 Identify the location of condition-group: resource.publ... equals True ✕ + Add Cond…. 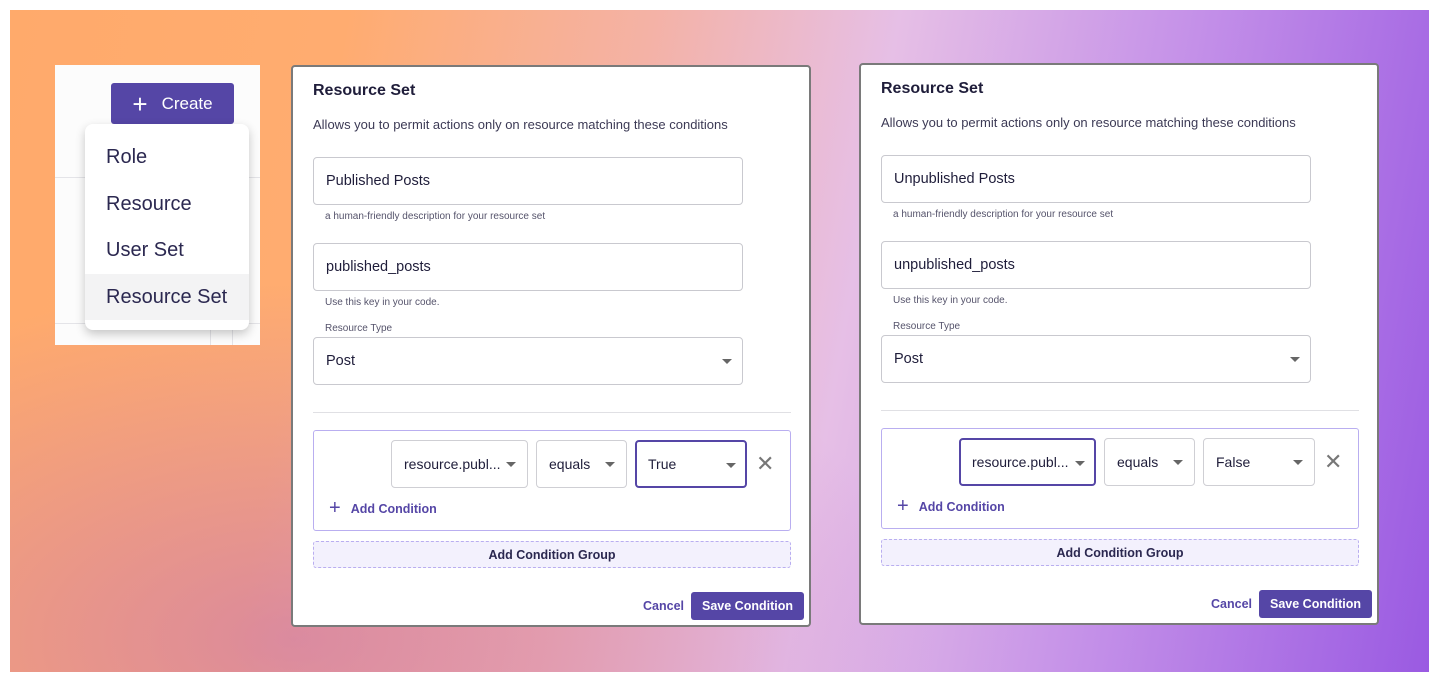
(552, 480).